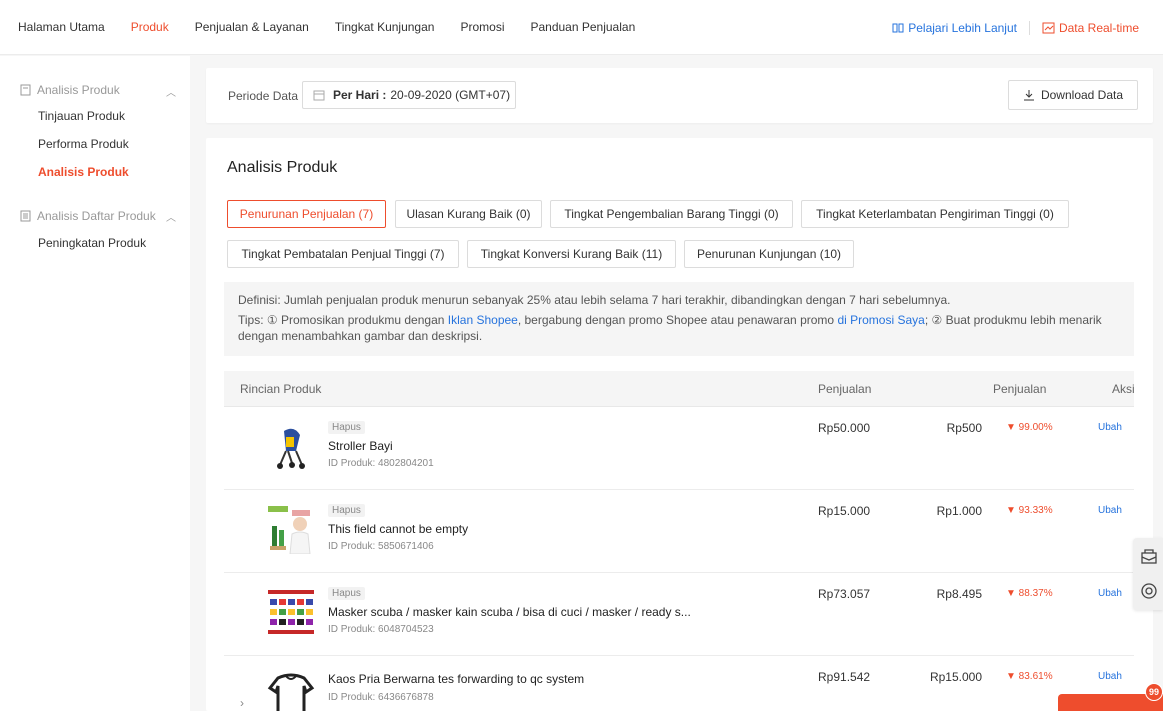  I want to click on sales-previous: Rp50.000, so click(844, 428).